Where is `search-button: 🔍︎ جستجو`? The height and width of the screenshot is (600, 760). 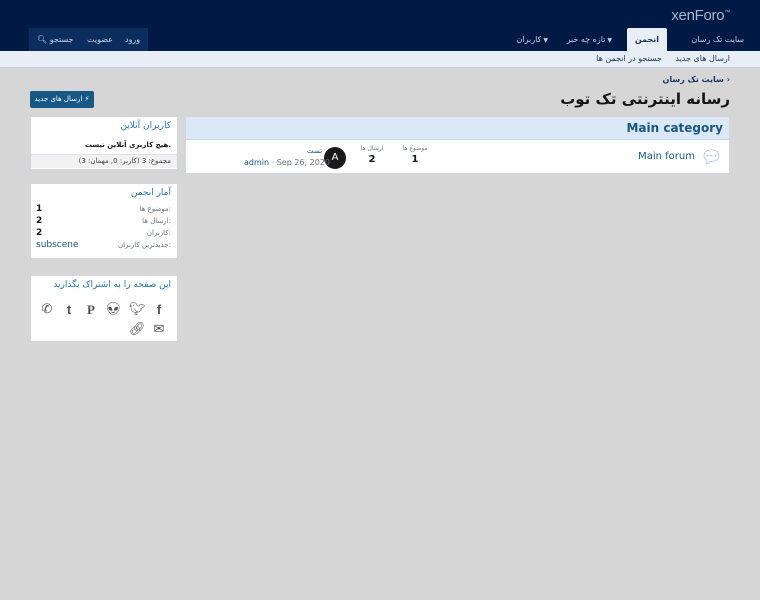 search-button: 🔍︎ جستجو is located at coordinates (55, 39).